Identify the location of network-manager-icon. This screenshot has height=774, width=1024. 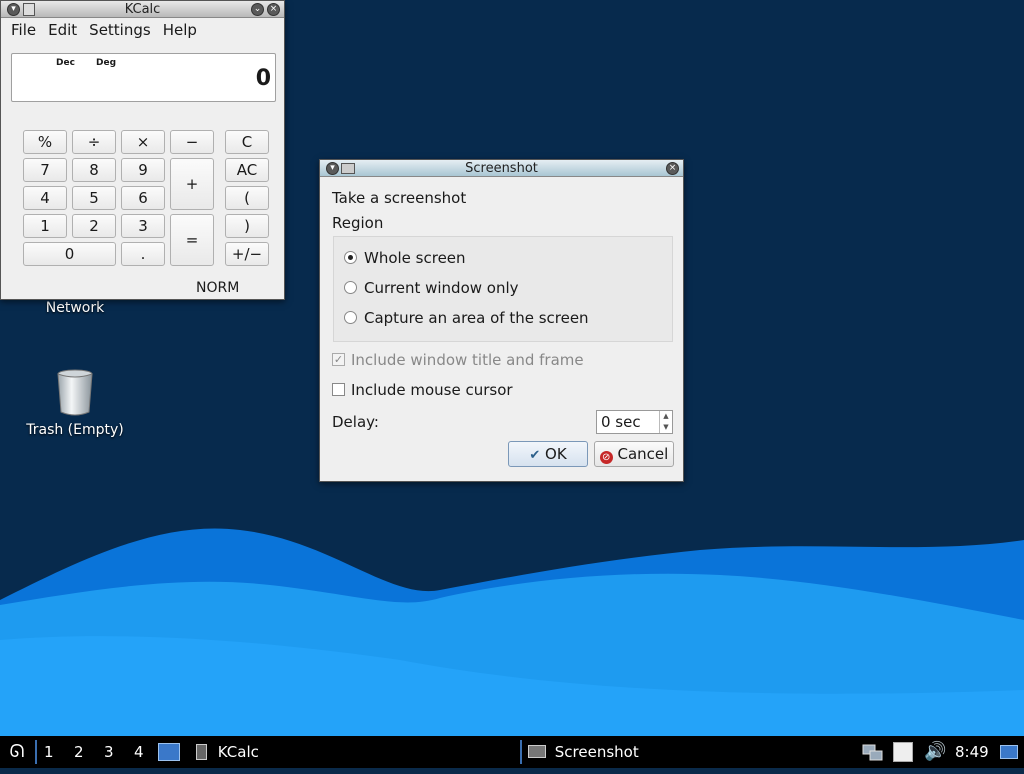
(873, 752).